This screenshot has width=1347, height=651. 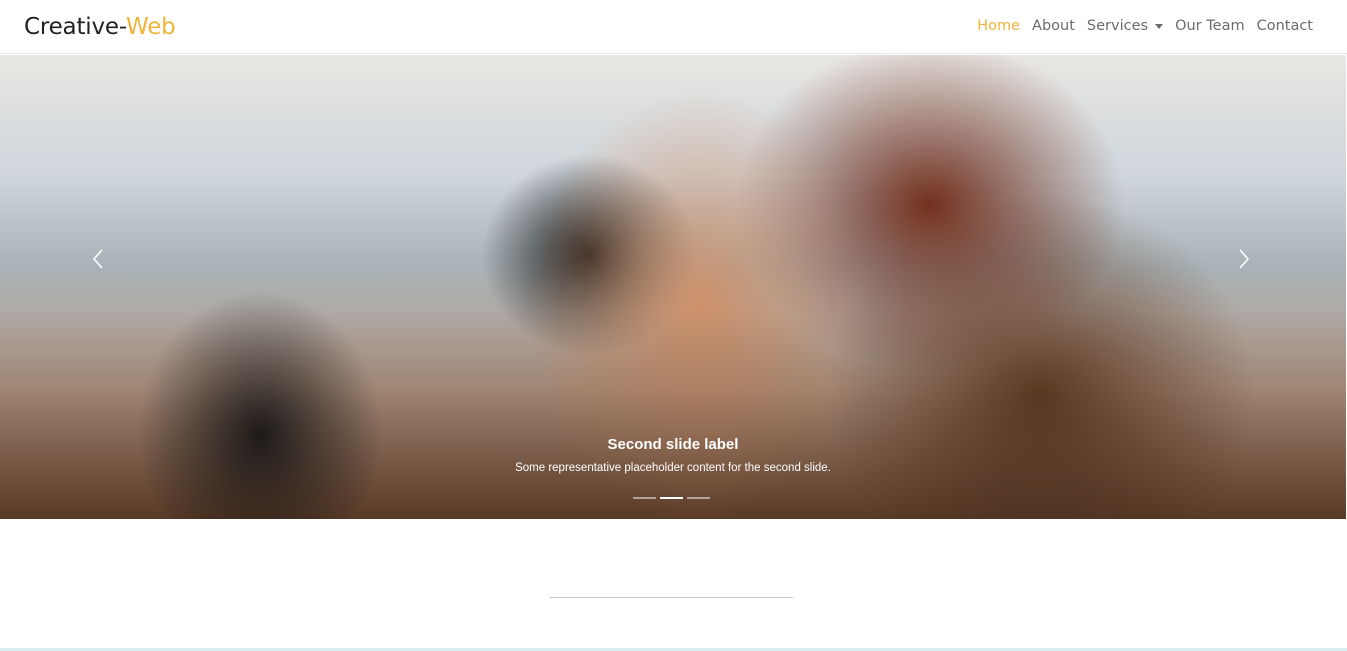 I want to click on nav-contact: Contact, so click(x=1285, y=26).